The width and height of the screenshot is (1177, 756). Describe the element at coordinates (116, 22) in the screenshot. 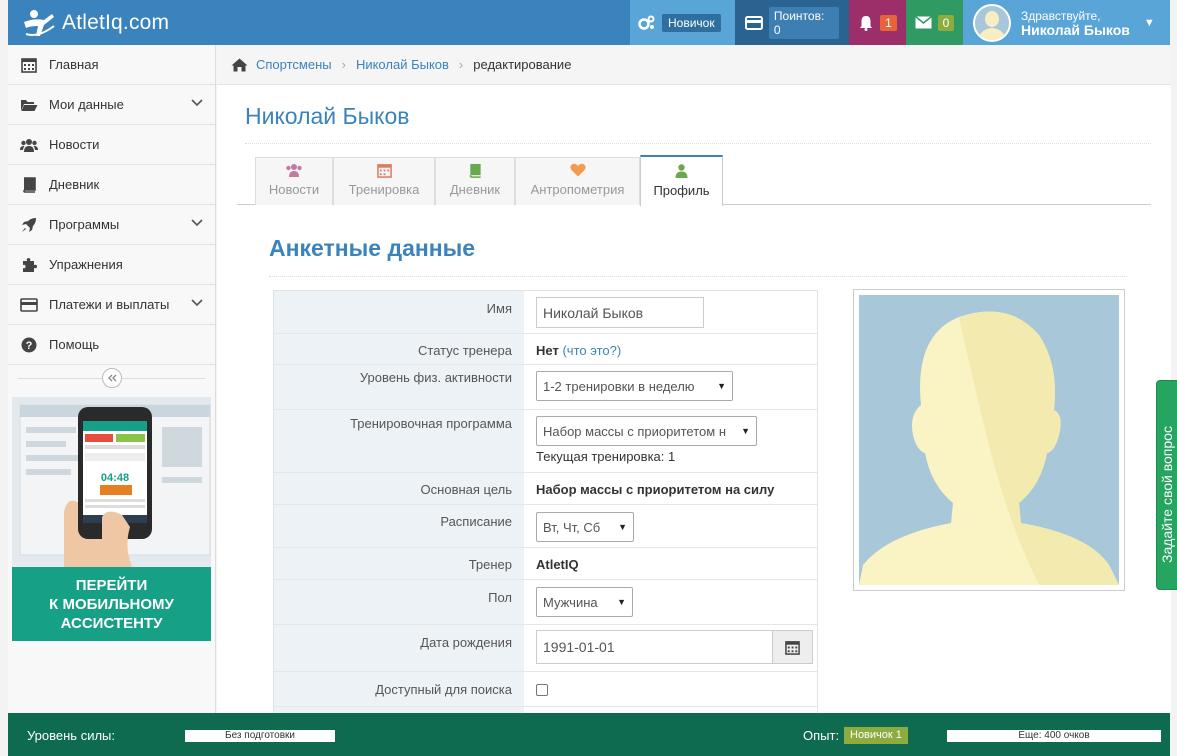

I see `brand-name: AtletIq.com` at that location.